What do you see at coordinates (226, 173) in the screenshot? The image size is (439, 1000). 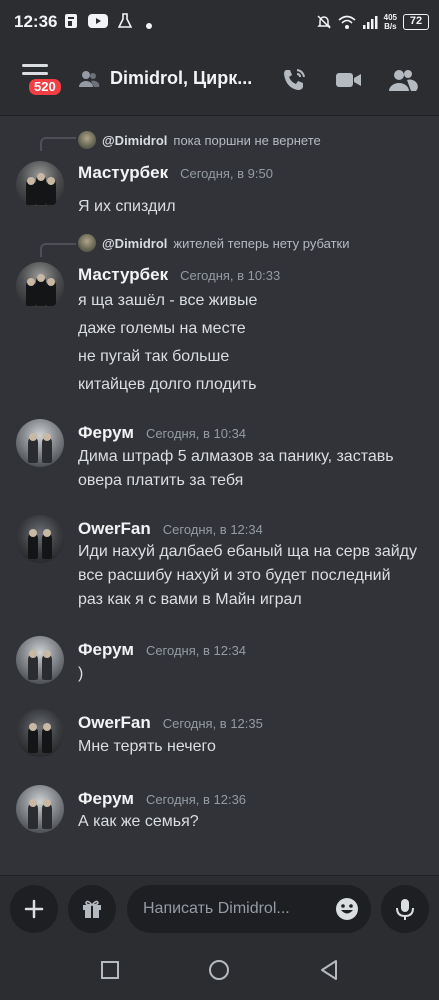 I see `timestamp: Сегодня, в 9:50` at bounding box center [226, 173].